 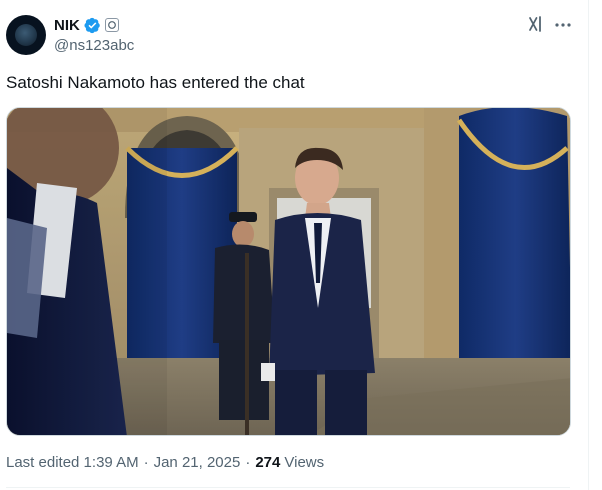 I want to click on views-label: Views, so click(x=304, y=462).